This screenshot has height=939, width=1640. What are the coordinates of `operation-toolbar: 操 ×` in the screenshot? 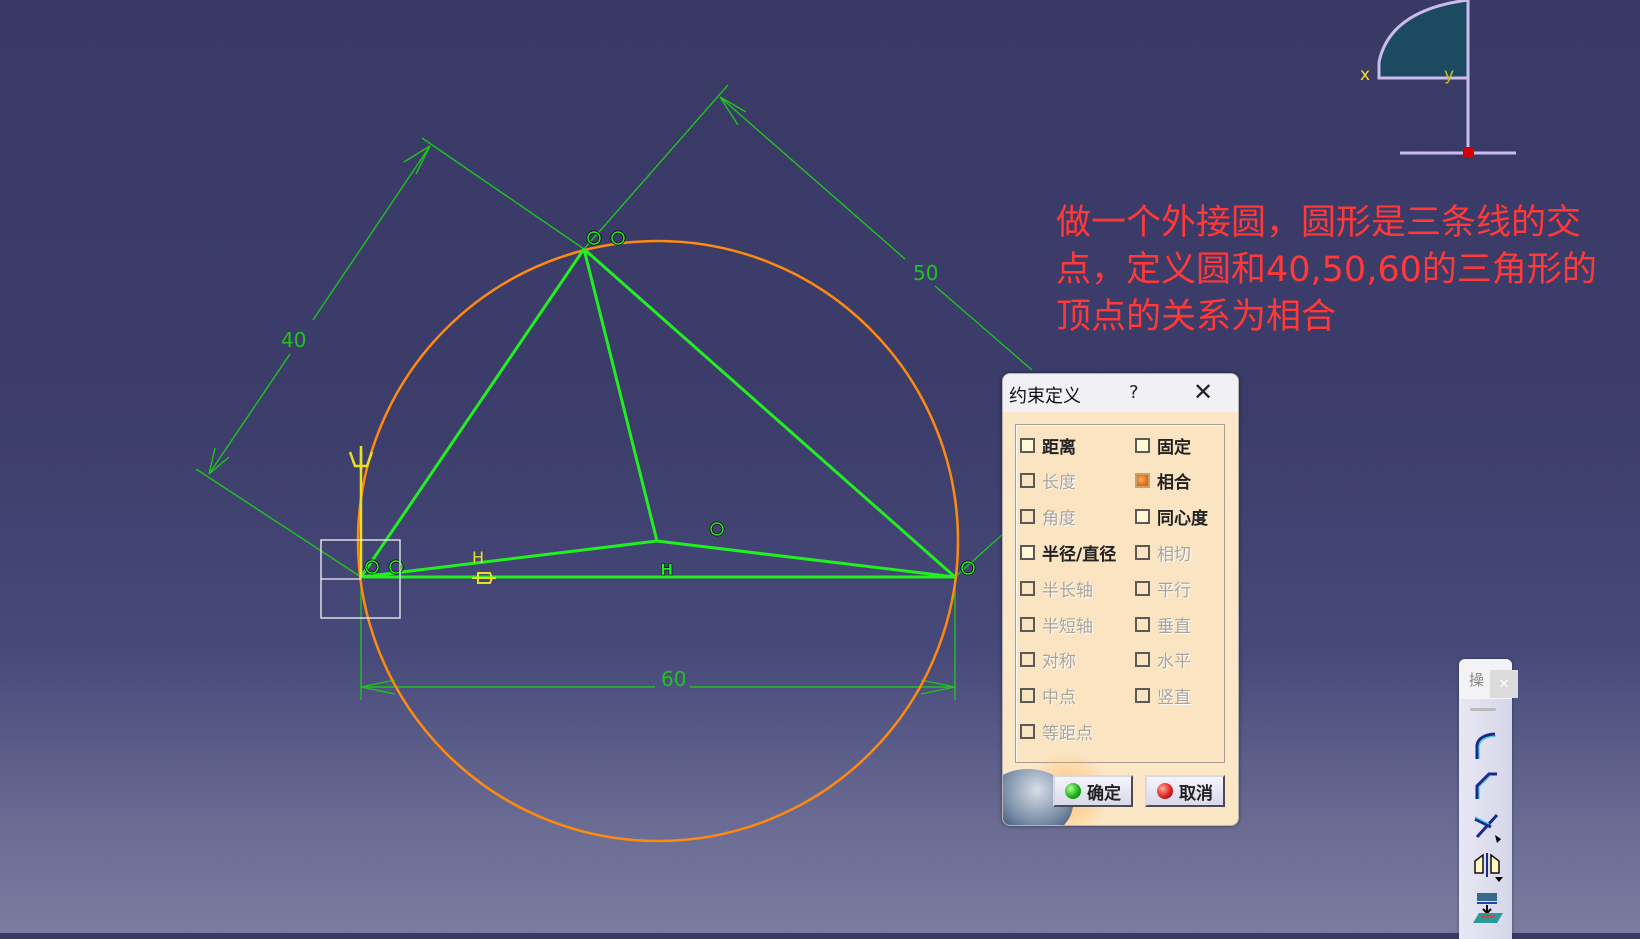 It's located at (1488, 799).